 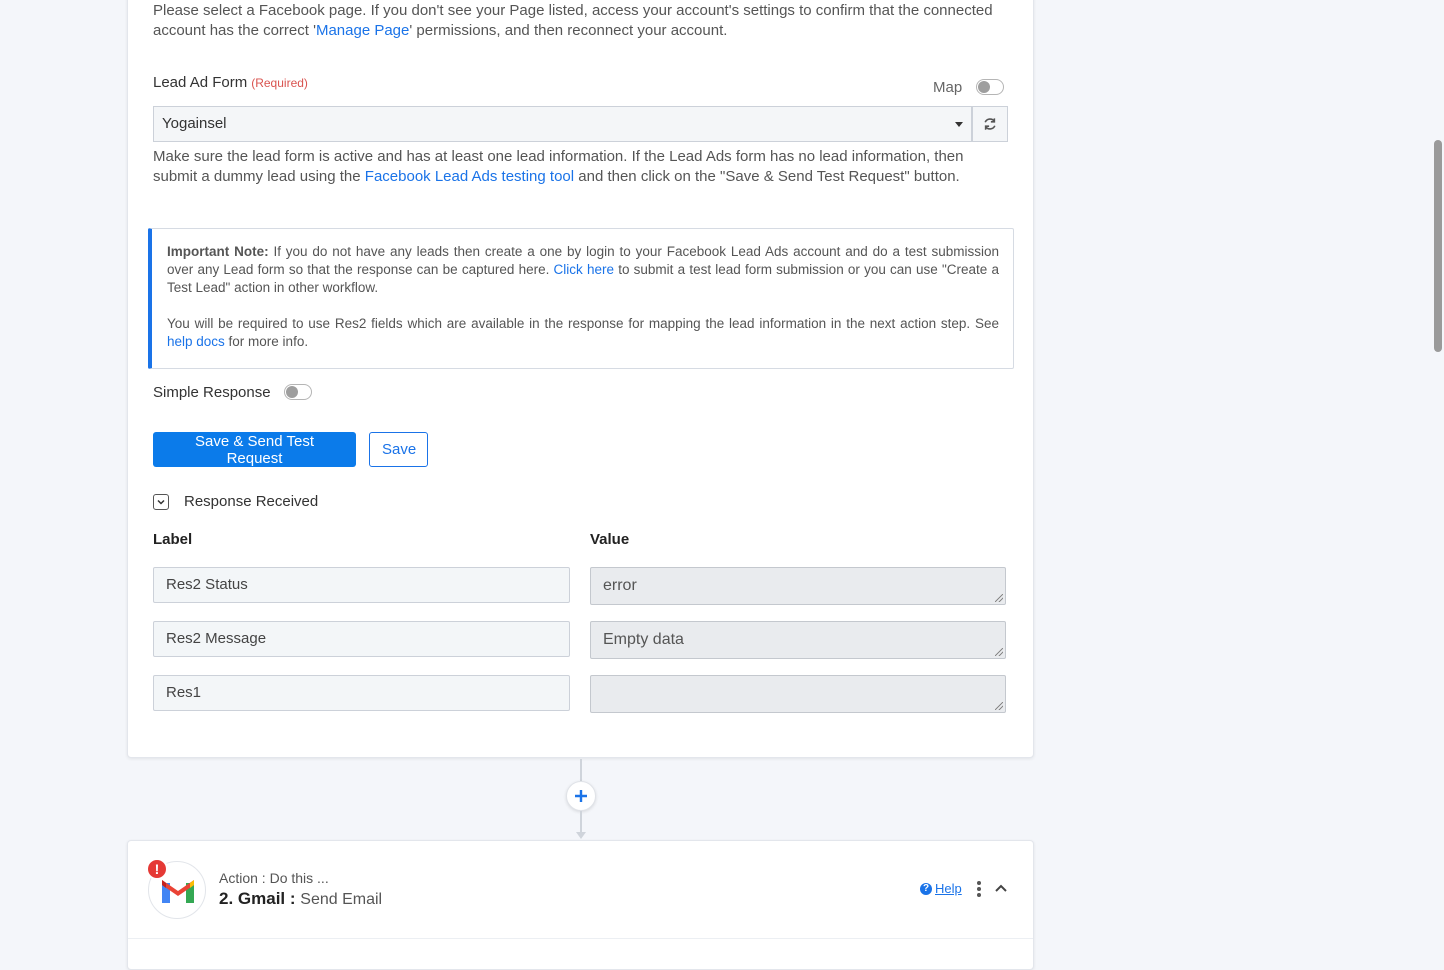 I want to click on connector-line-top, so click(x=581, y=770).